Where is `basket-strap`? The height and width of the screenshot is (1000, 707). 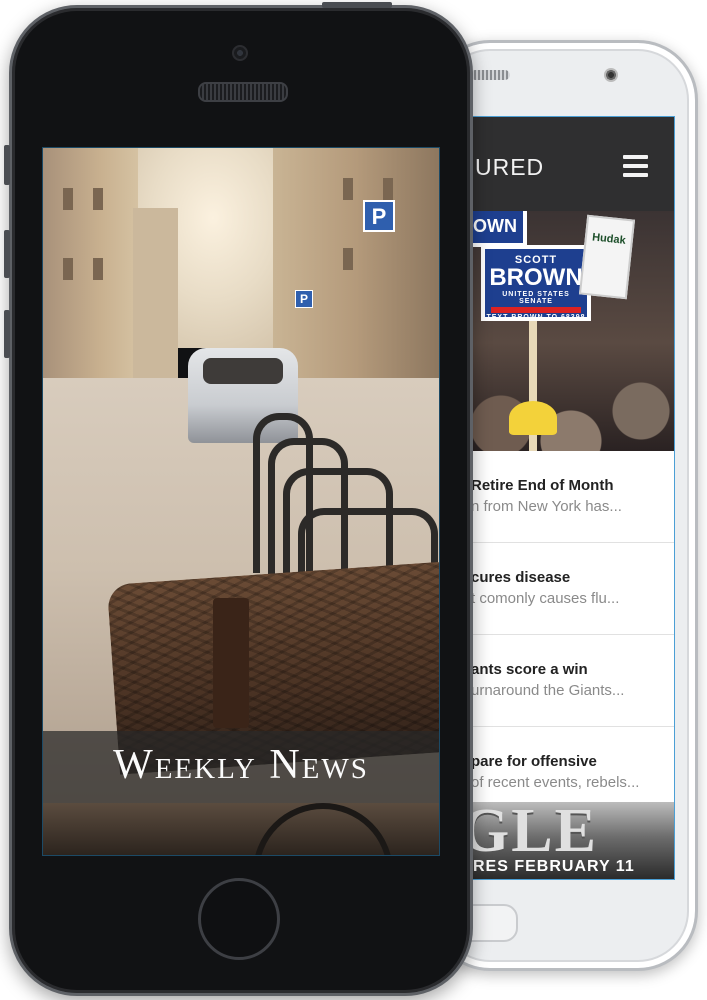
basket-strap is located at coordinates (231, 663).